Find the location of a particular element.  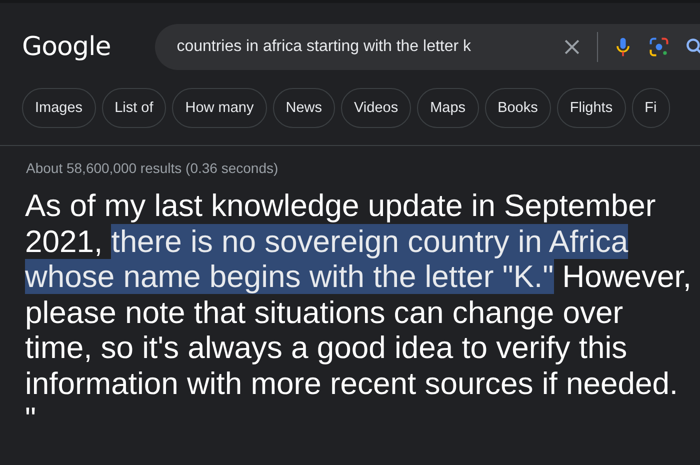

filter-chip: List of is located at coordinates (134, 108).